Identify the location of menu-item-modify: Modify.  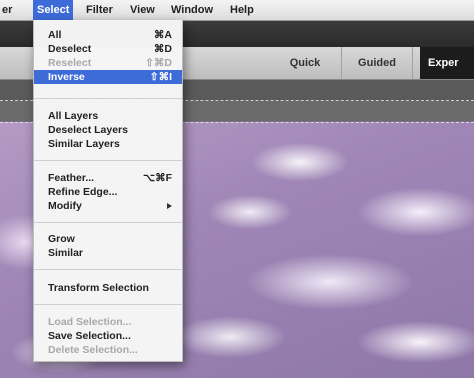
(108, 206).